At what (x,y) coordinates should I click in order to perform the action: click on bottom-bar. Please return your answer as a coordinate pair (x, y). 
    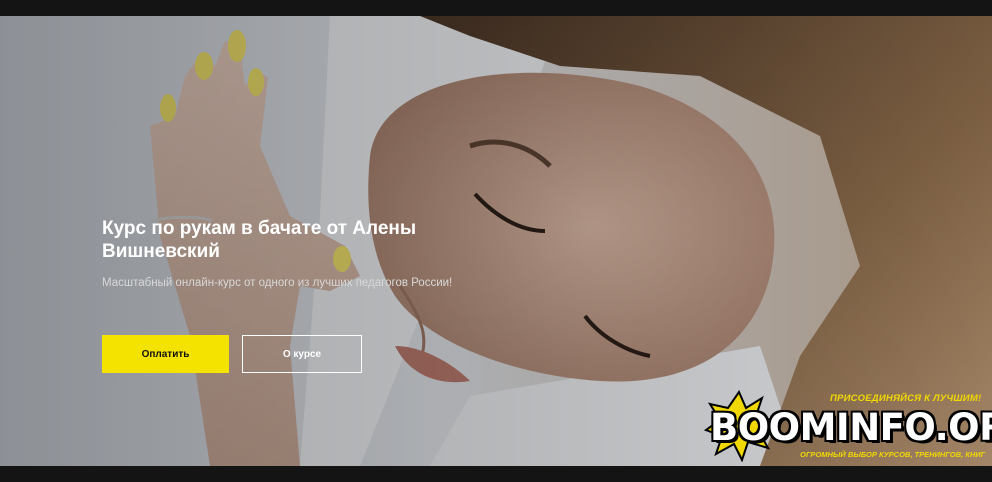
    Looking at the image, I should click on (496, 474).